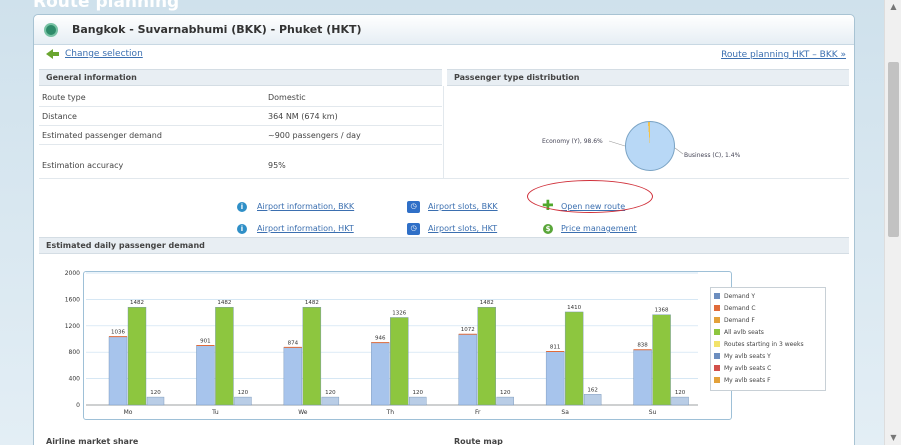 The image size is (901, 445). I want to click on market-share-heading: Airline market share, so click(92, 441).